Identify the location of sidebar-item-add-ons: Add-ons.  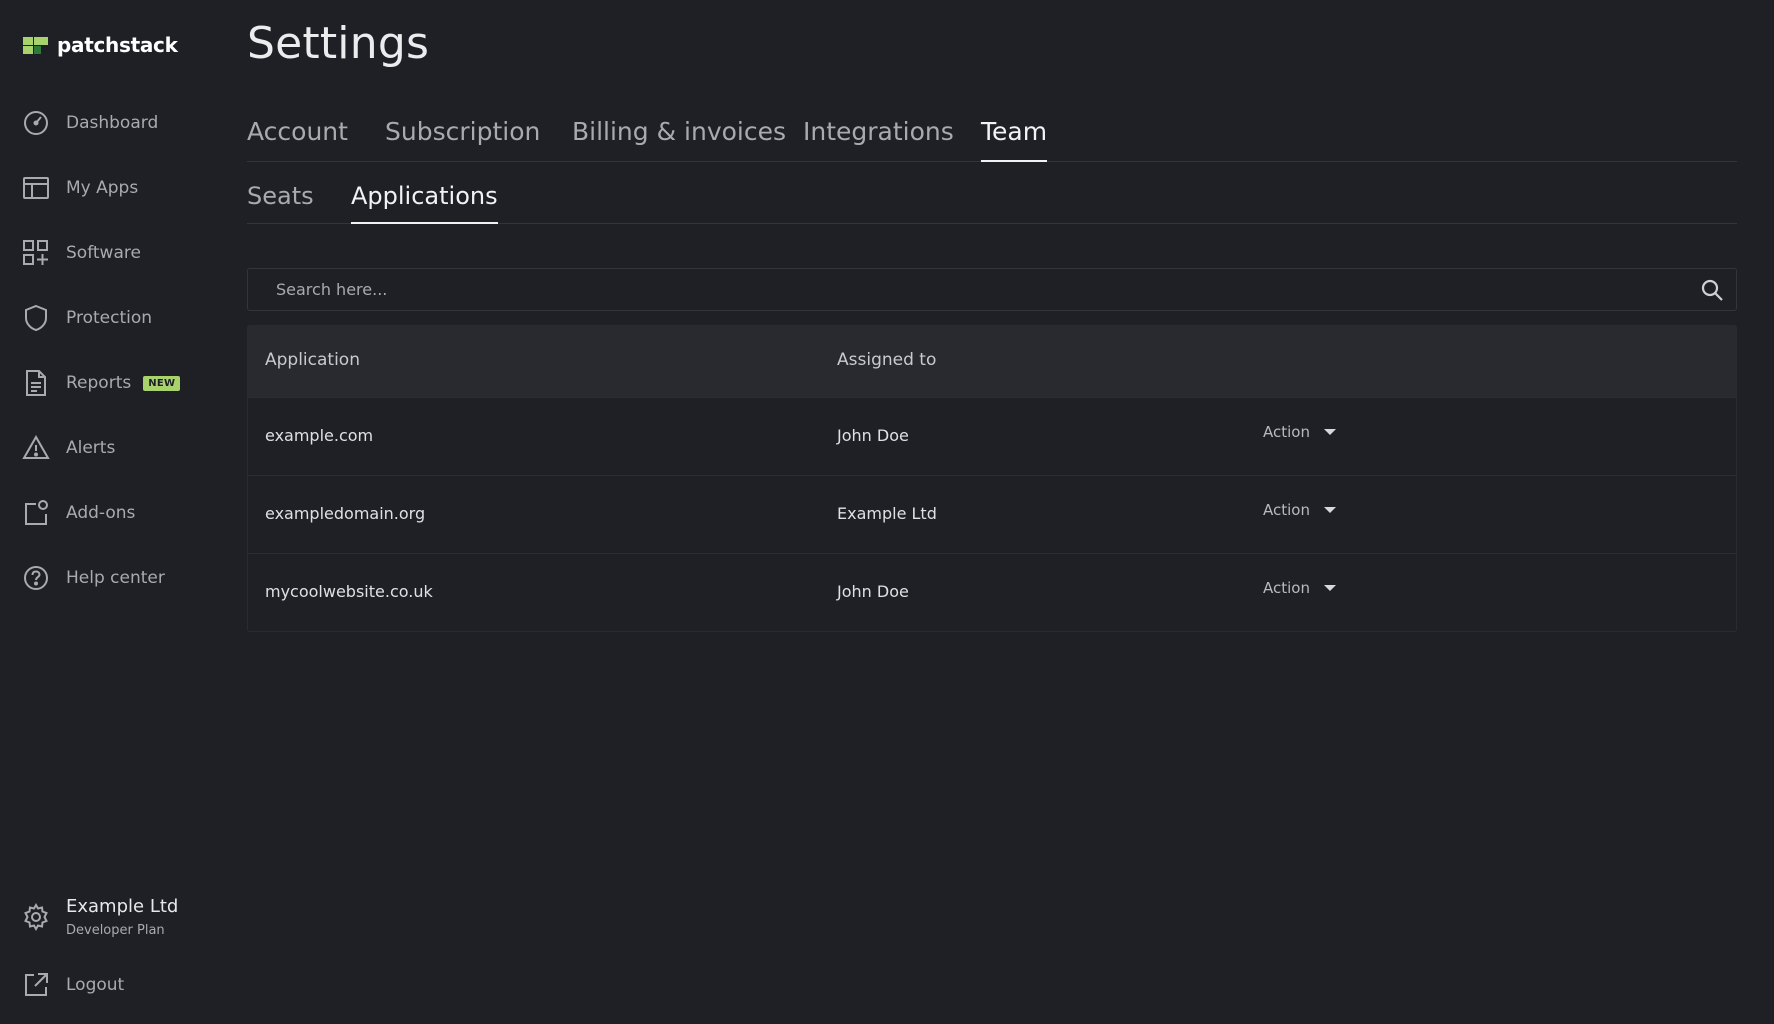
(117, 513).